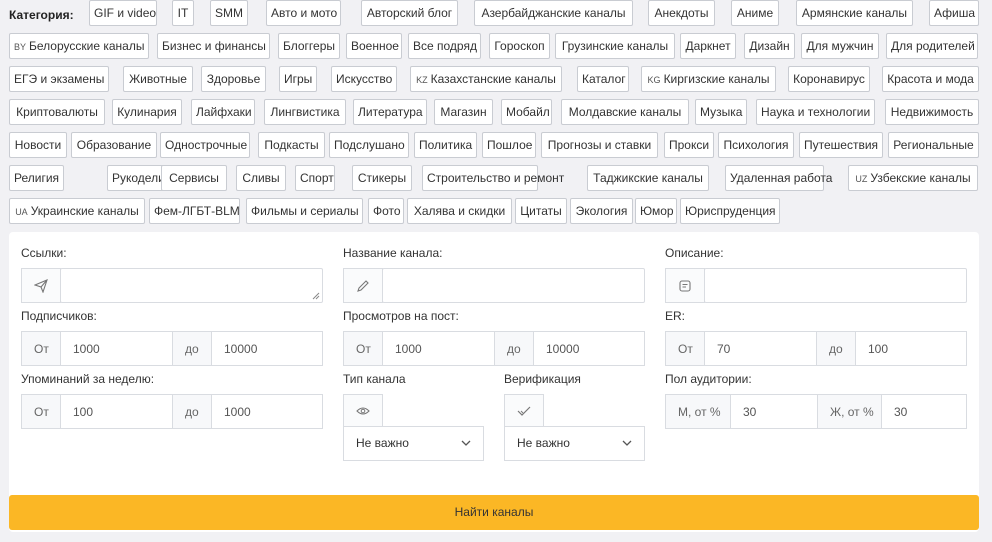 This screenshot has width=992, height=542. What do you see at coordinates (267, 411) in the screenshot?
I see `mentions-to-input: 1000` at bounding box center [267, 411].